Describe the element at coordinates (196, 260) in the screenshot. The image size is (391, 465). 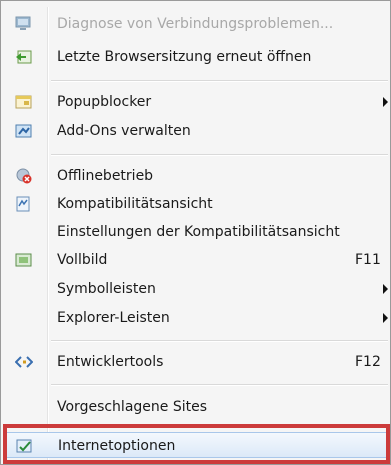
I see `menu-item-fullscreen: Vollbild F11` at that location.